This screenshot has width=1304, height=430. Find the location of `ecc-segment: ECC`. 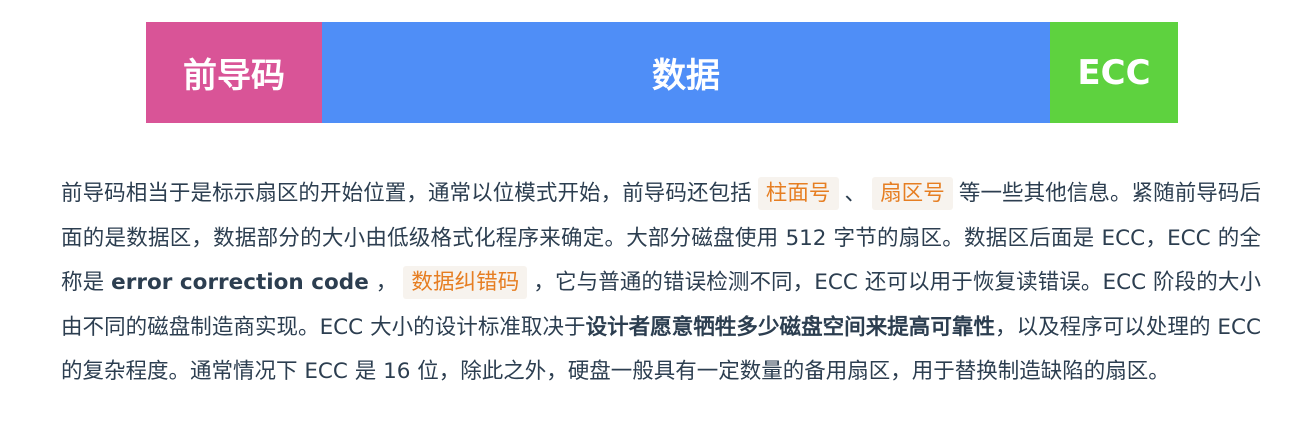

ecc-segment: ECC is located at coordinates (1114, 72).